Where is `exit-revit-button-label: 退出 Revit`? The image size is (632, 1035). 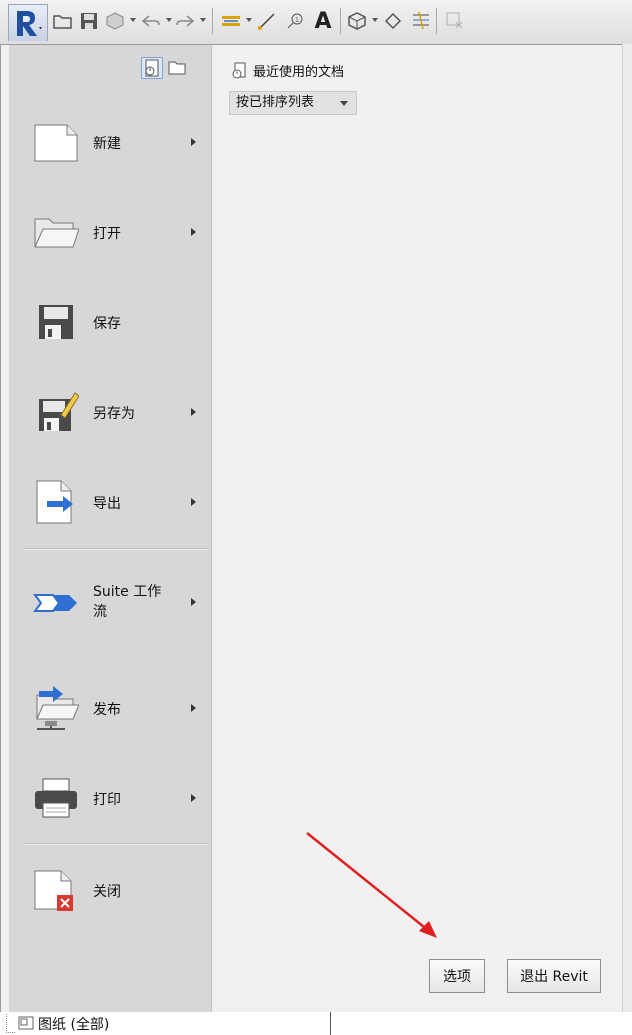
exit-revit-button-label: 退出 Revit is located at coordinates (554, 977).